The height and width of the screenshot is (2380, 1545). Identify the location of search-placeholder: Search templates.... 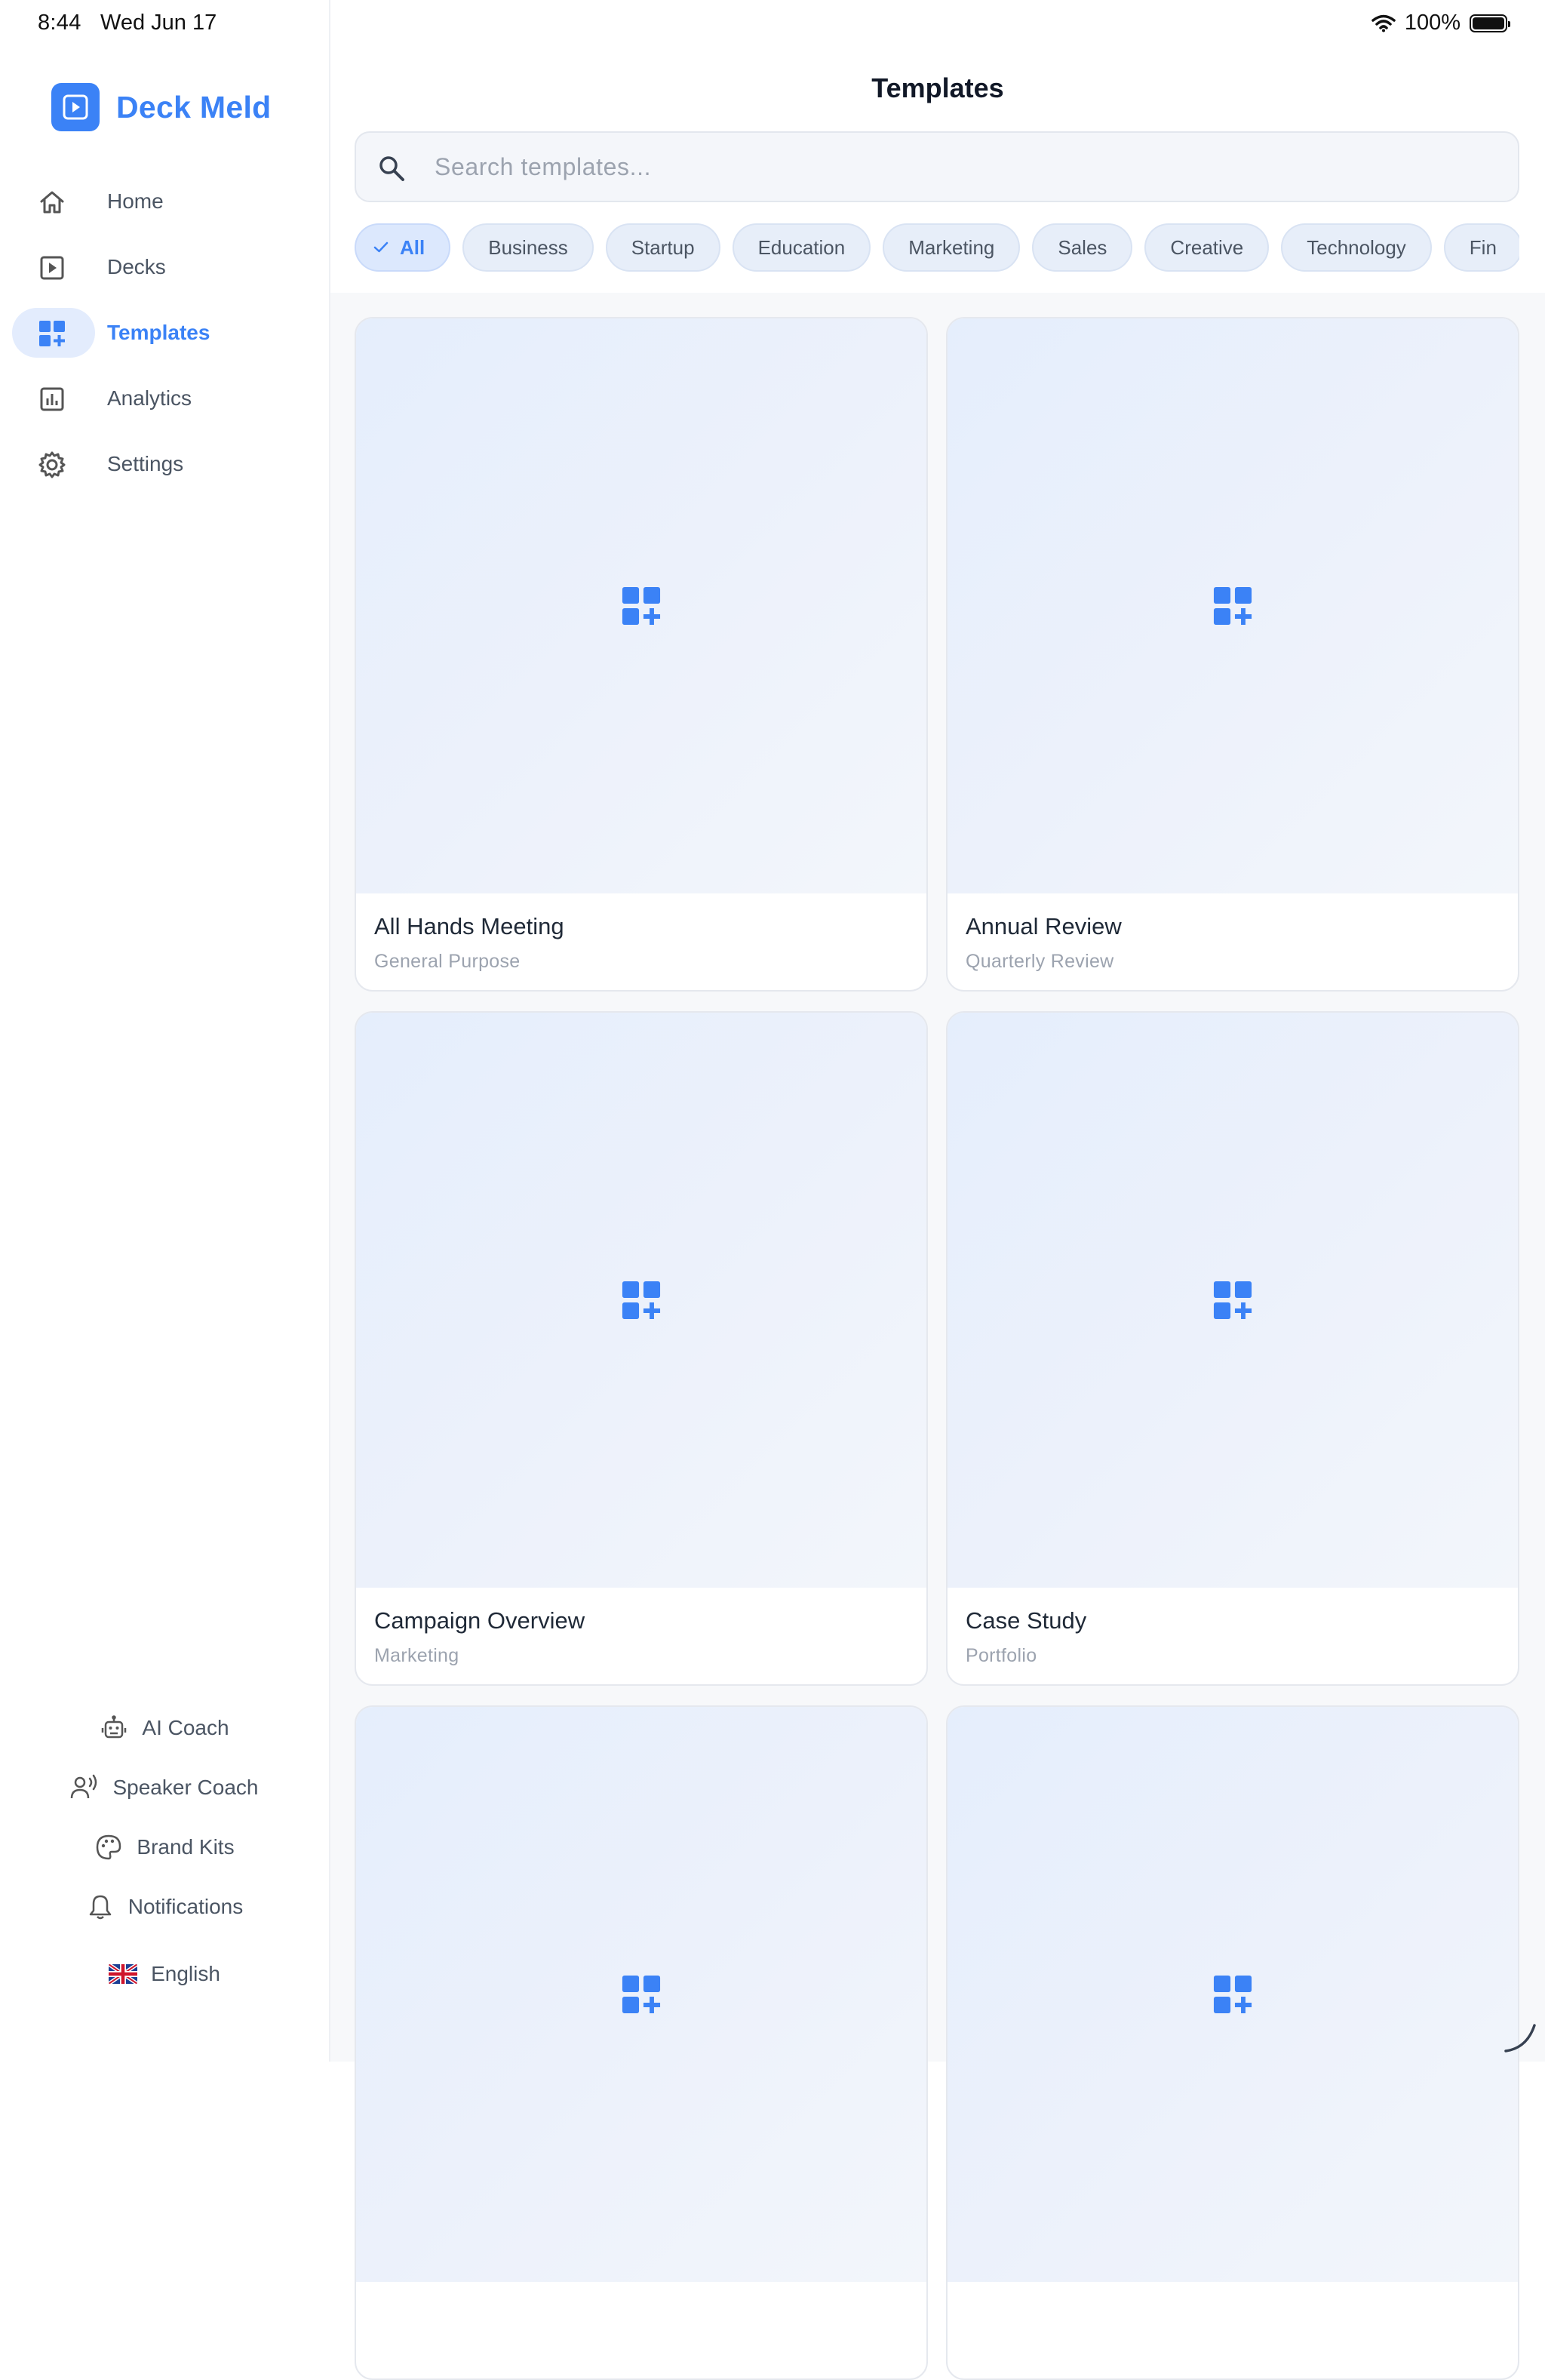
(543, 166).